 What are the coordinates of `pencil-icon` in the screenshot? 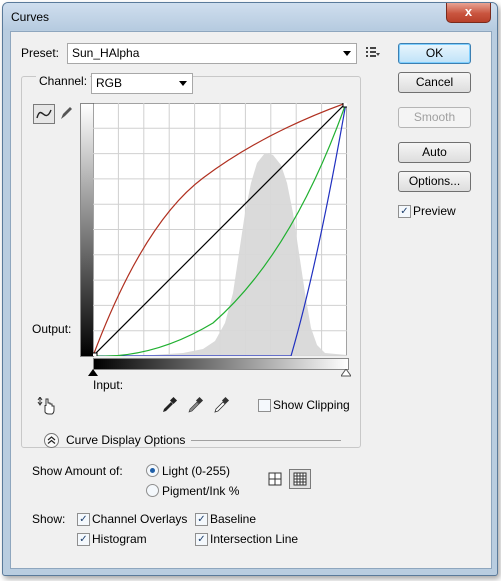 It's located at (66, 113).